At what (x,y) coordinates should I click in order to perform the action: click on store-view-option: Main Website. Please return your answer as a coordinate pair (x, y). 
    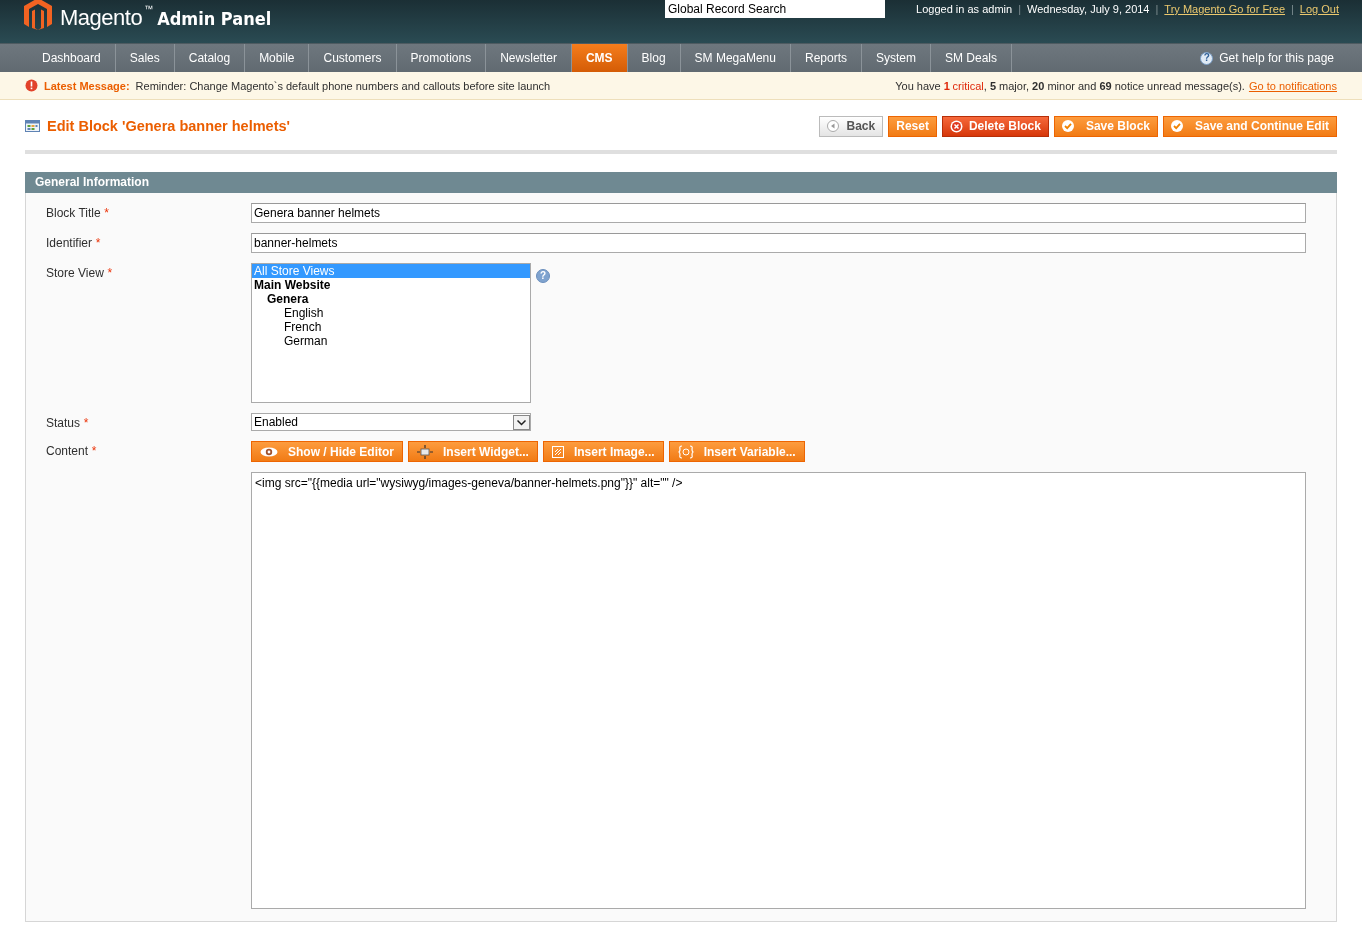
    Looking at the image, I should click on (391, 285).